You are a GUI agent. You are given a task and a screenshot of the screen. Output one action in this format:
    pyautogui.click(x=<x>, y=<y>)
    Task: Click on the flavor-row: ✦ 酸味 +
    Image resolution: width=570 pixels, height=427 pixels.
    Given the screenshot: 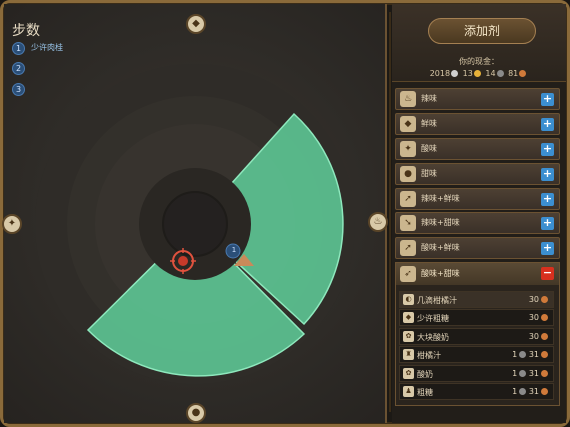 What is the action you would take?
    pyautogui.click(x=477, y=148)
    